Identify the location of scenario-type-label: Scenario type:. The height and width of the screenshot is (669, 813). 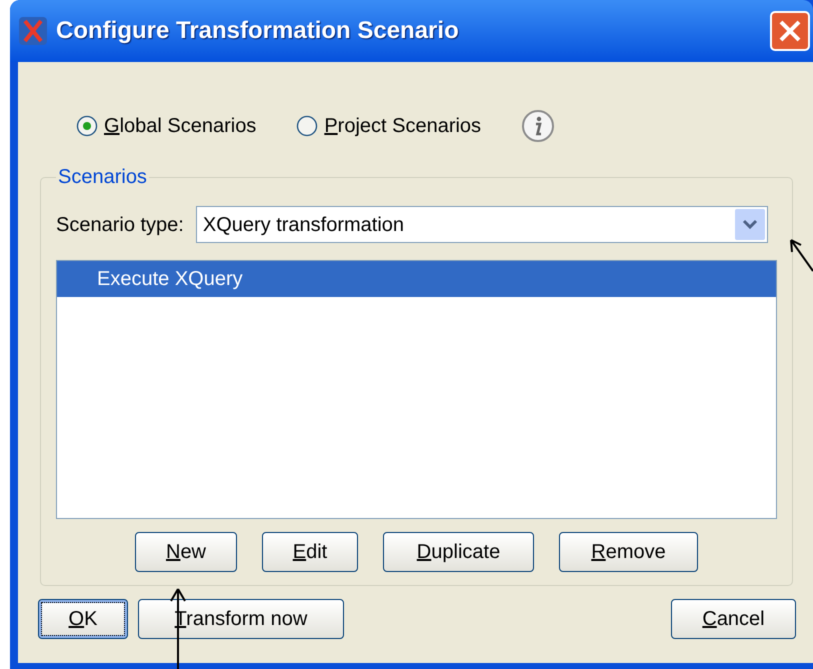
(120, 225).